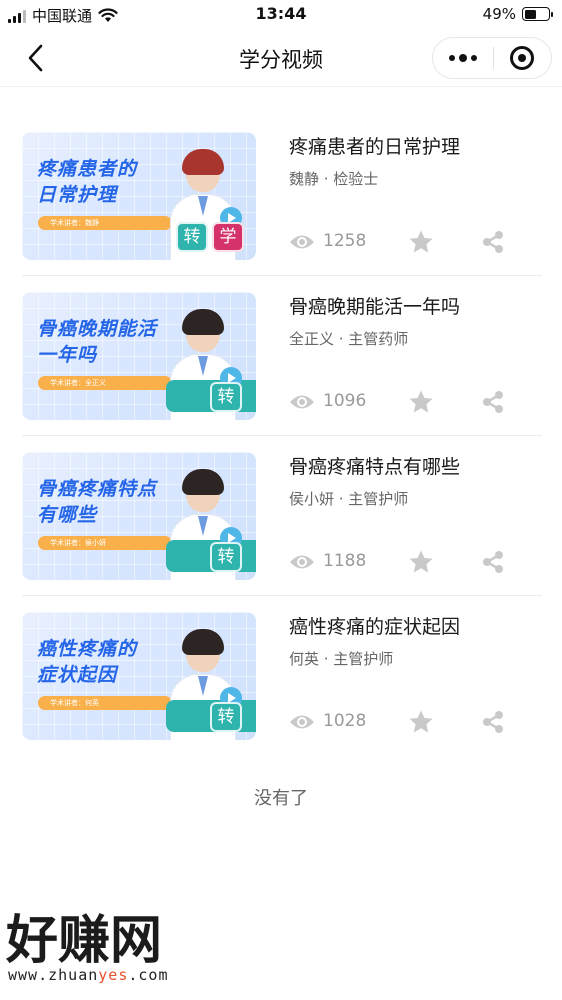 The image size is (562, 1000). What do you see at coordinates (374, 625) in the screenshot?
I see `video-title: 癌性疼痛的症状起因` at bounding box center [374, 625].